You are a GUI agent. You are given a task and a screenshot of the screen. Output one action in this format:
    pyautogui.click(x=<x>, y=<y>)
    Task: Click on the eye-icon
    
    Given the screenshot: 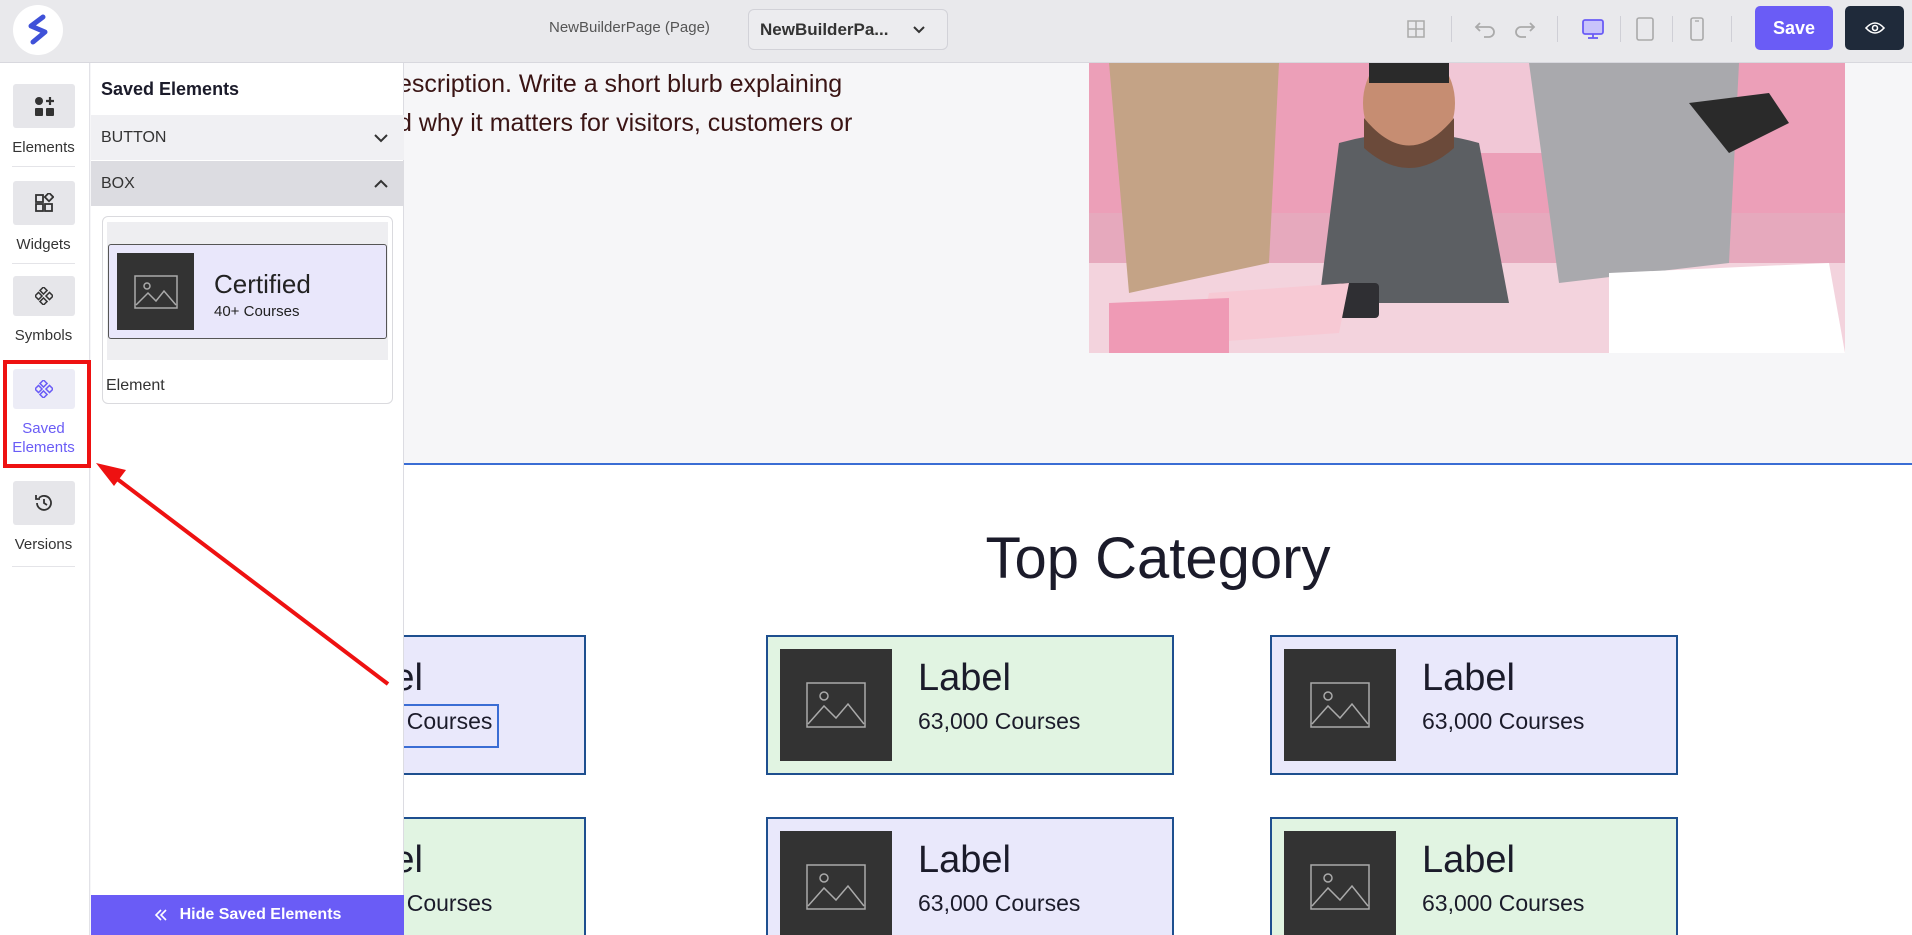 What is the action you would take?
    pyautogui.click(x=1874, y=28)
    